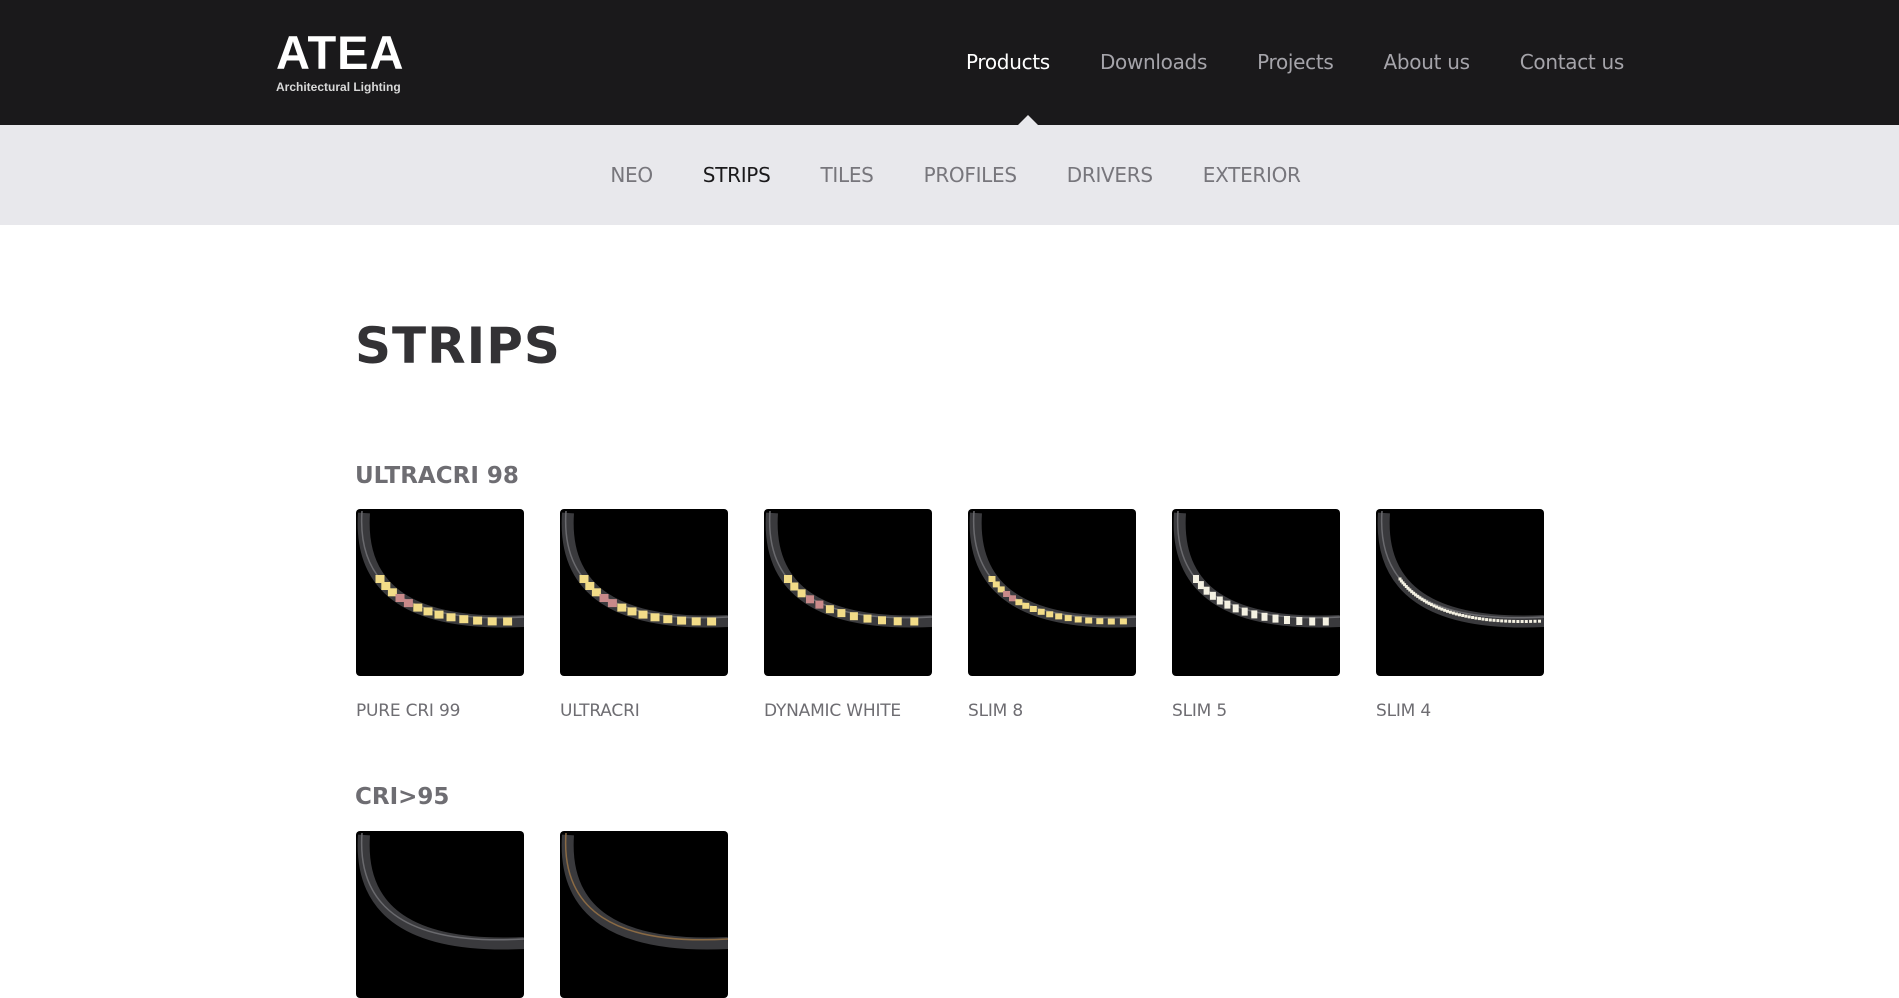 The height and width of the screenshot is (998, 1899). Describe the element at coordinates (970, 175) in the screenshot. I see `category-profiles: PROFILES` at that location.